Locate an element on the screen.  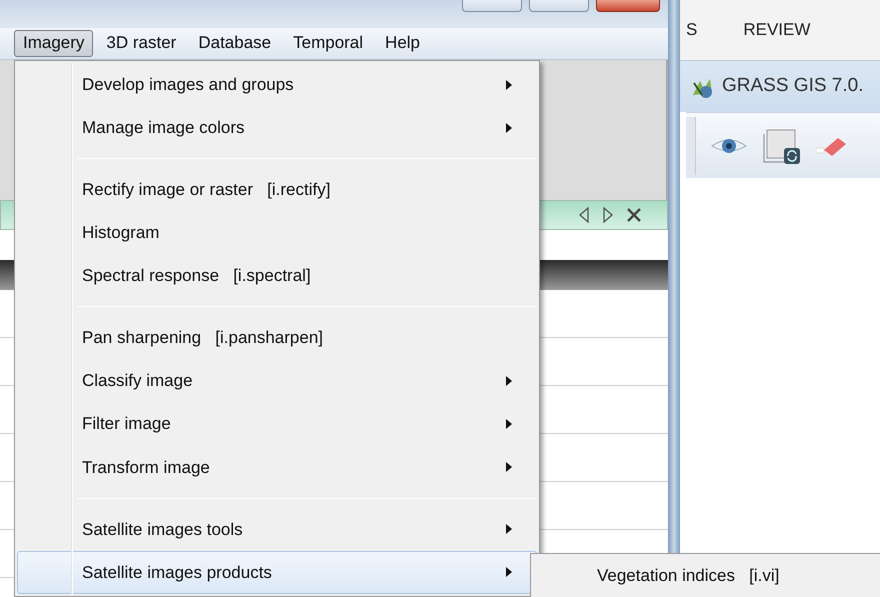
toolbar-grip is located at coordinates (691, 145).